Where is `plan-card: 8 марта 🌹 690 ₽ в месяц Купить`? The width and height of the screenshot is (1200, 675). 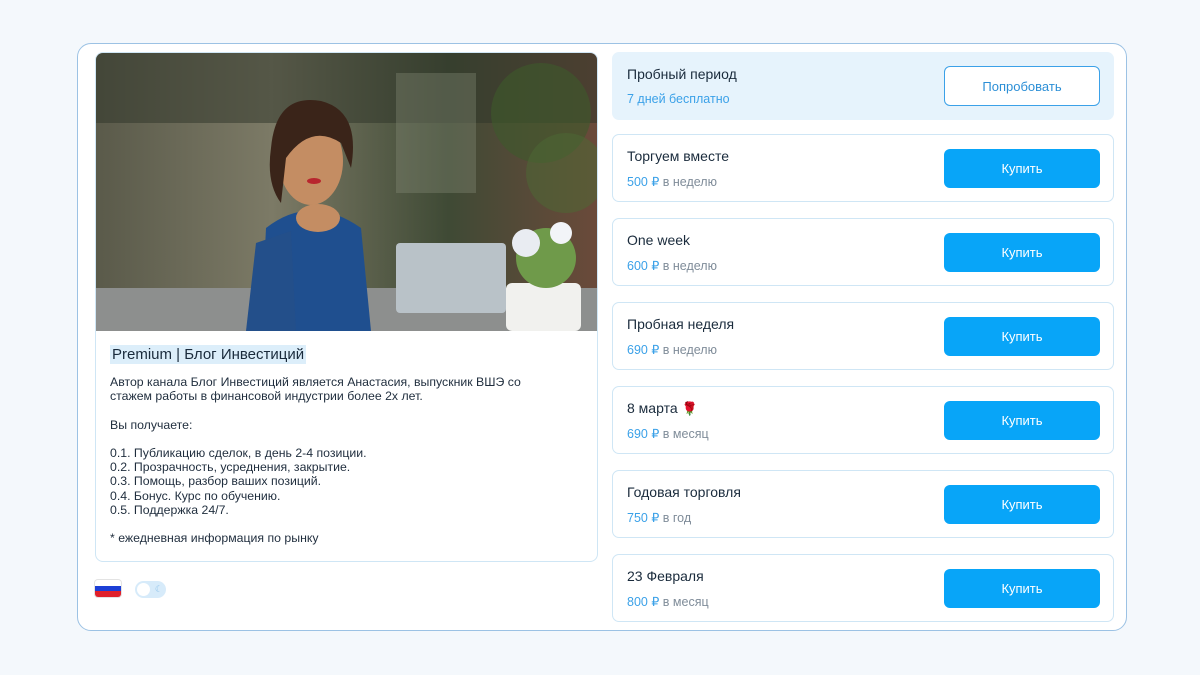 plan-card: 8 марта 🌹 690 ₽ в месяц Купить is located at coordinates (863, 420).